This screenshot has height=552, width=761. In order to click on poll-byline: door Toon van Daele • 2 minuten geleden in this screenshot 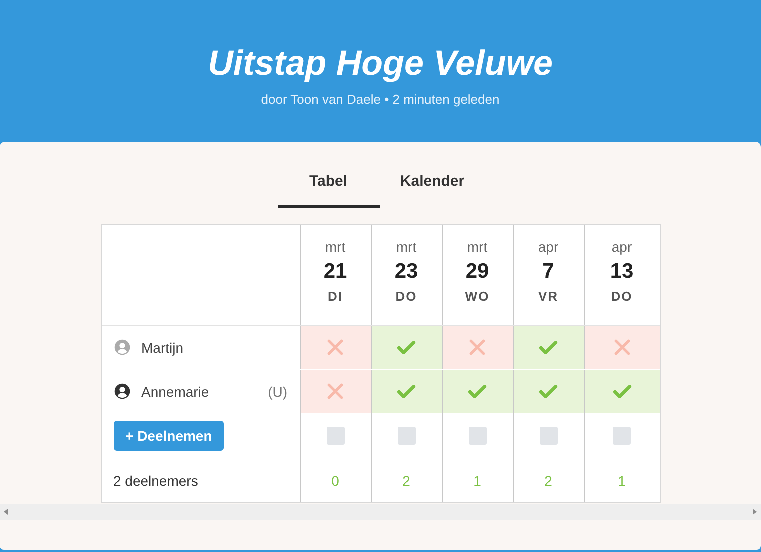, I will do `click(380, 99)`.